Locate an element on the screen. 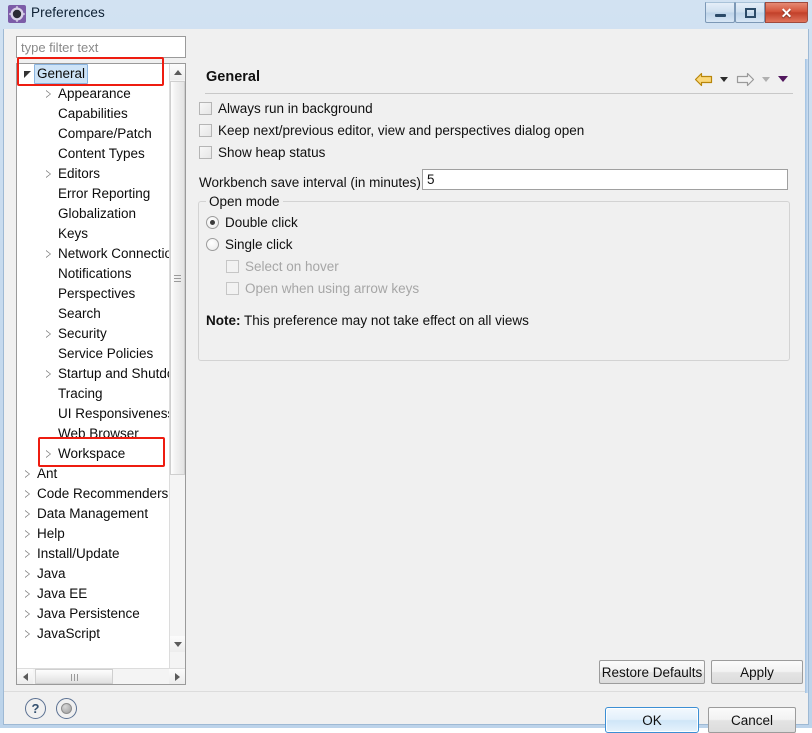 This screenshot has height=733, width=812. apply-button: Apply is located at coordinates (757, 672).